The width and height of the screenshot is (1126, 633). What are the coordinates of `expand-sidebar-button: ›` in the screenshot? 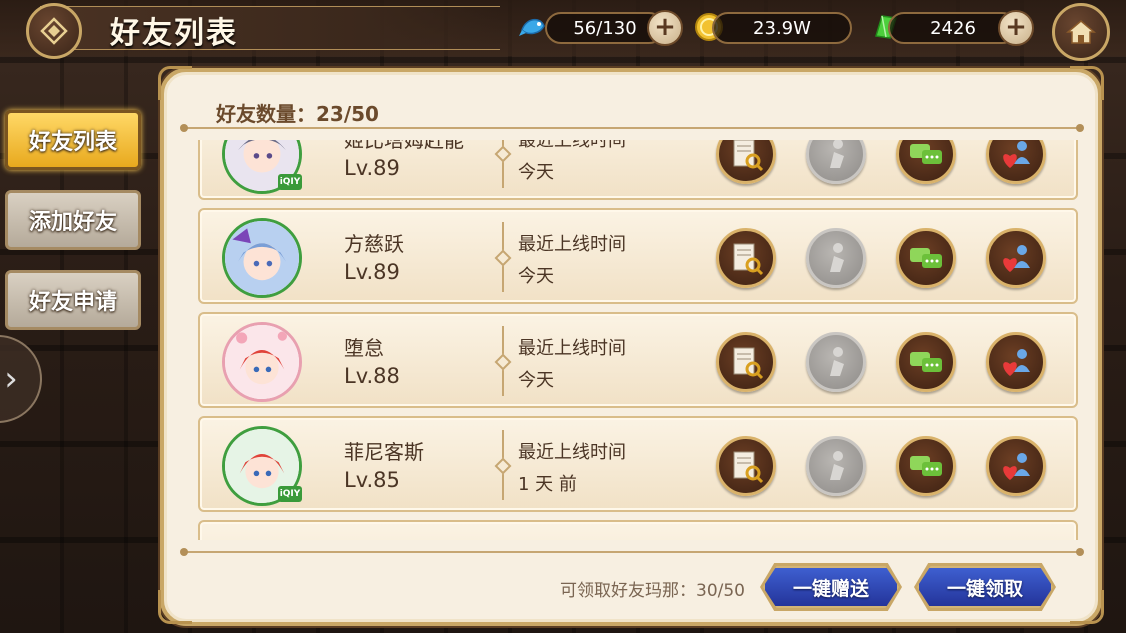 It's located at (21, 379).